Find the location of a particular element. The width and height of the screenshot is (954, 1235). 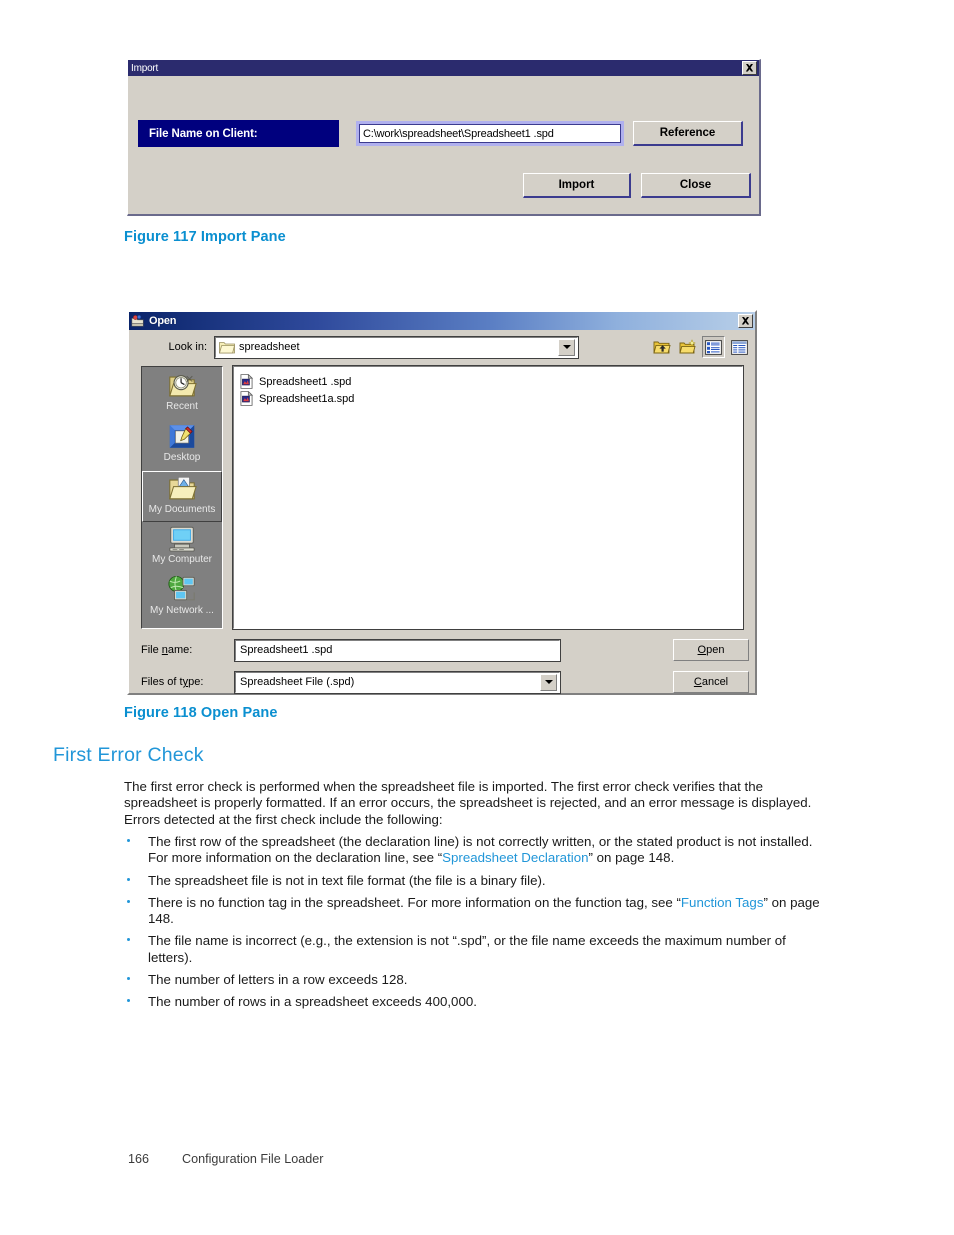

list-view-icon is located at coordinates (713, 347).